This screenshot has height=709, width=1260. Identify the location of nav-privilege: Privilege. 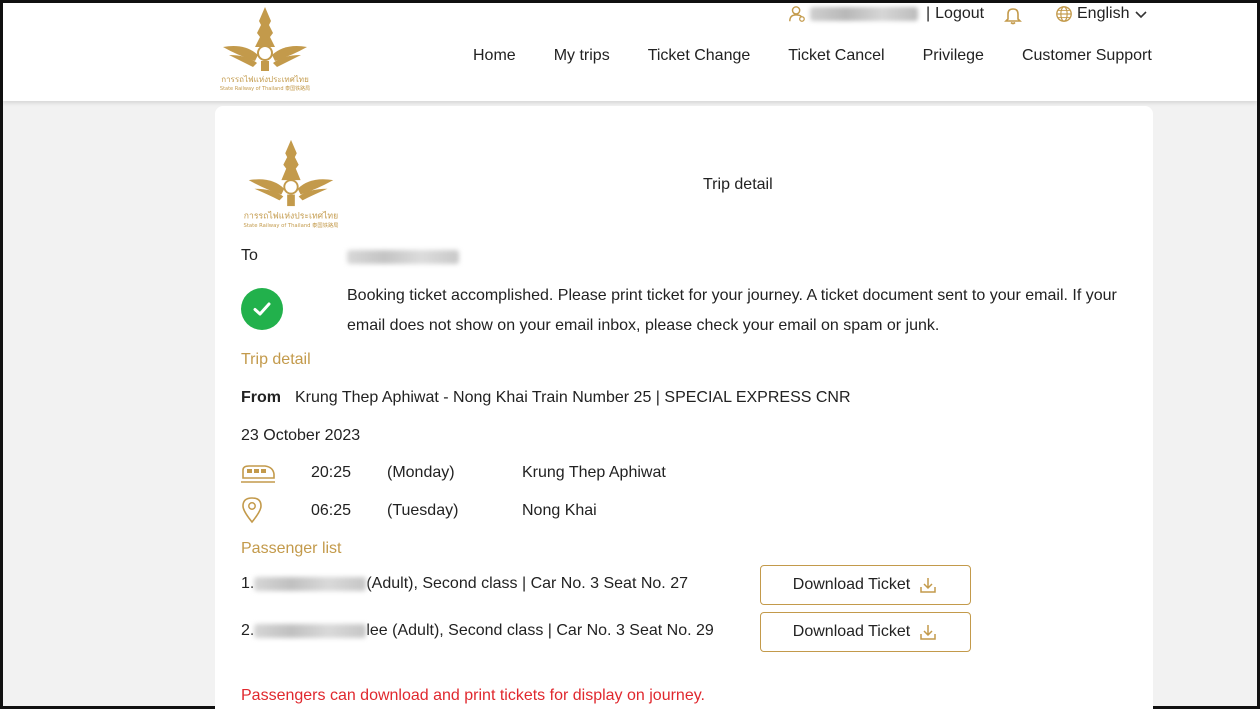
(953, 56).